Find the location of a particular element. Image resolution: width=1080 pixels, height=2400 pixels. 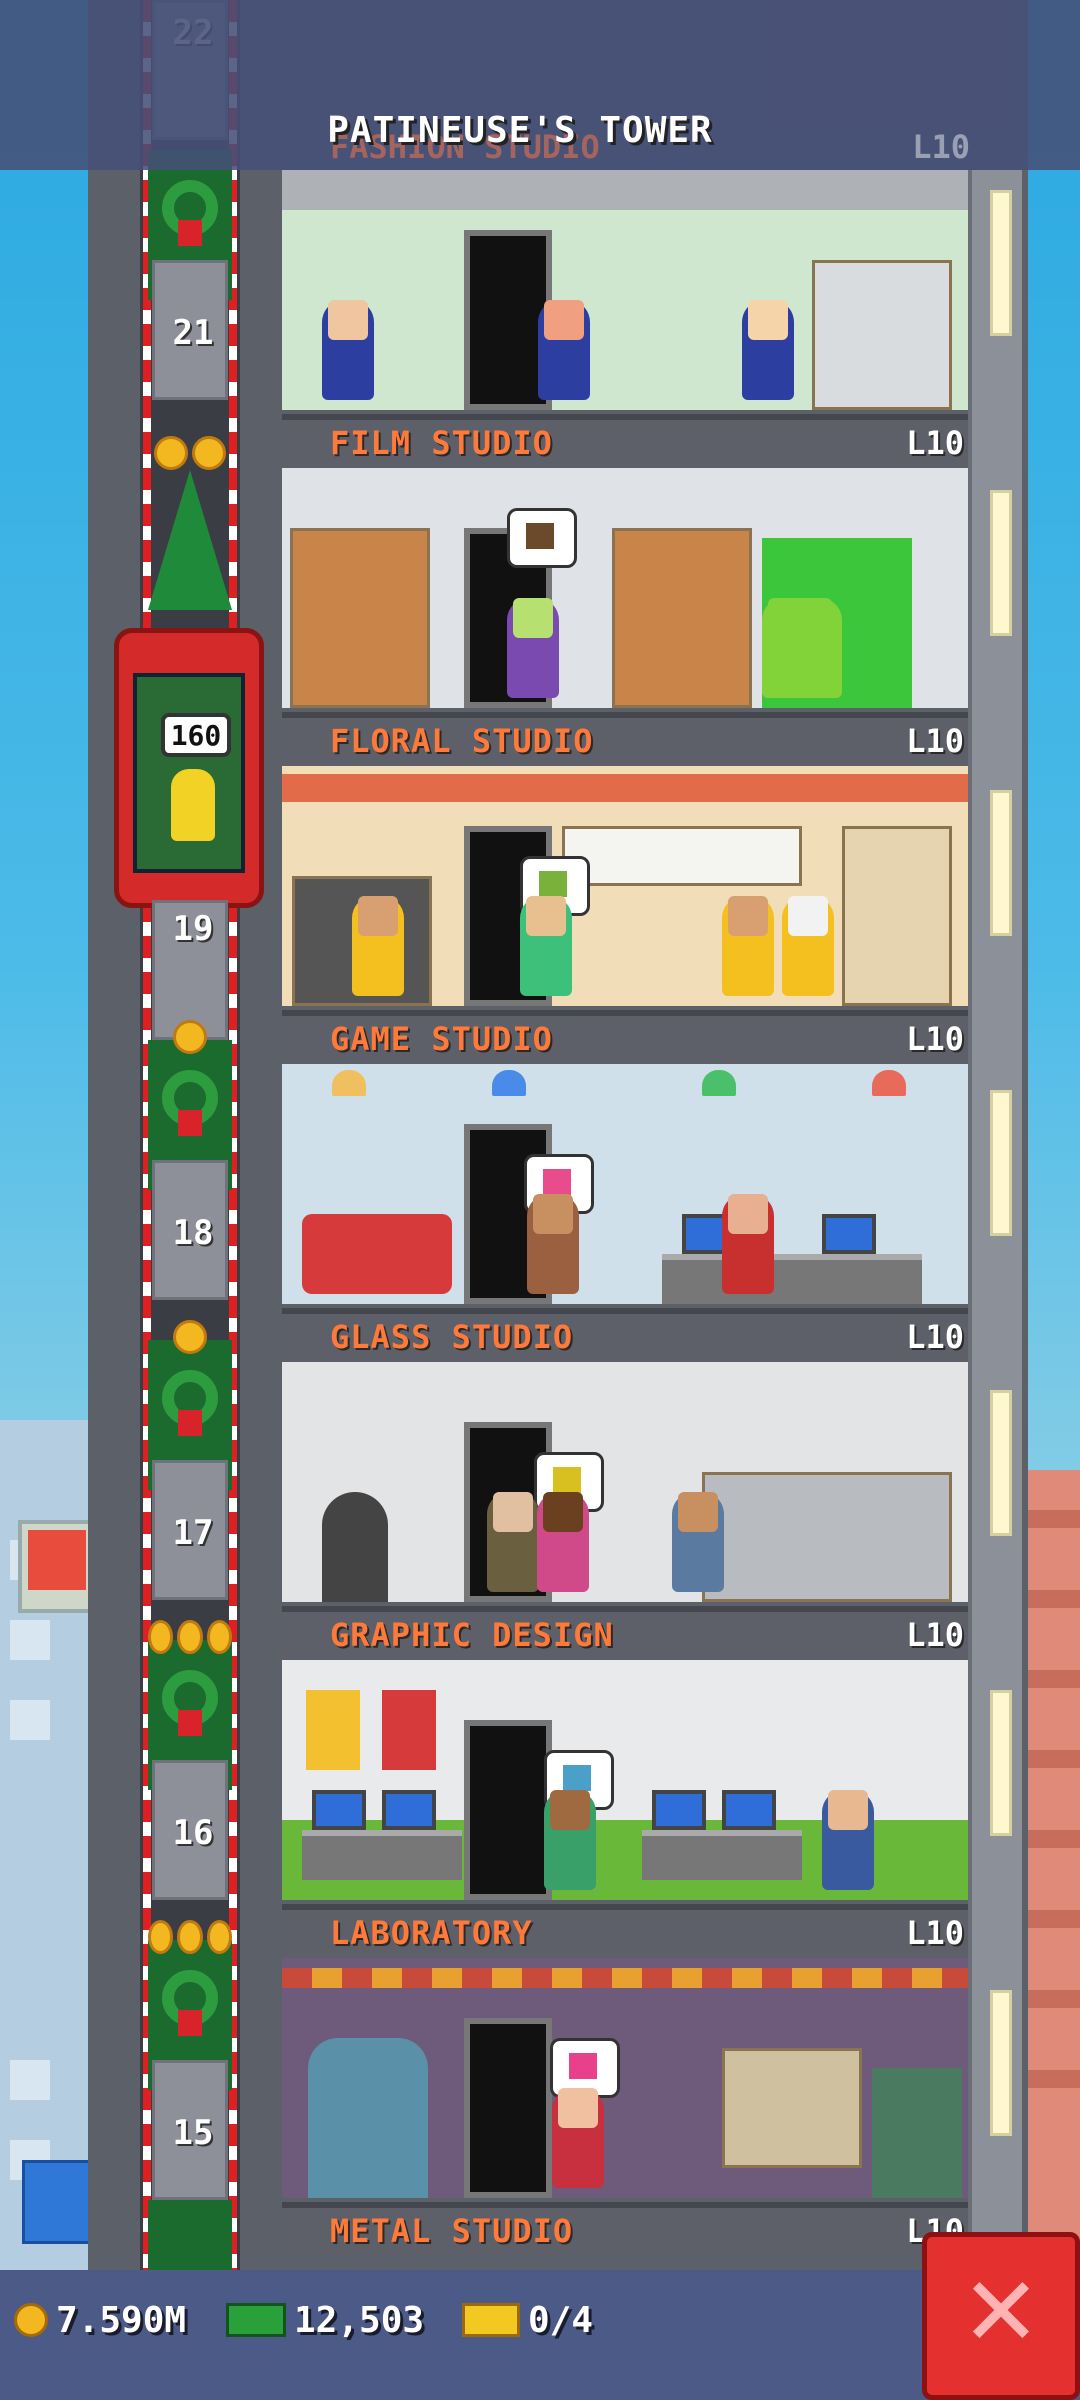

floor-label-bar: FILM STUDIO L10 is located at coordinates (625, 441).